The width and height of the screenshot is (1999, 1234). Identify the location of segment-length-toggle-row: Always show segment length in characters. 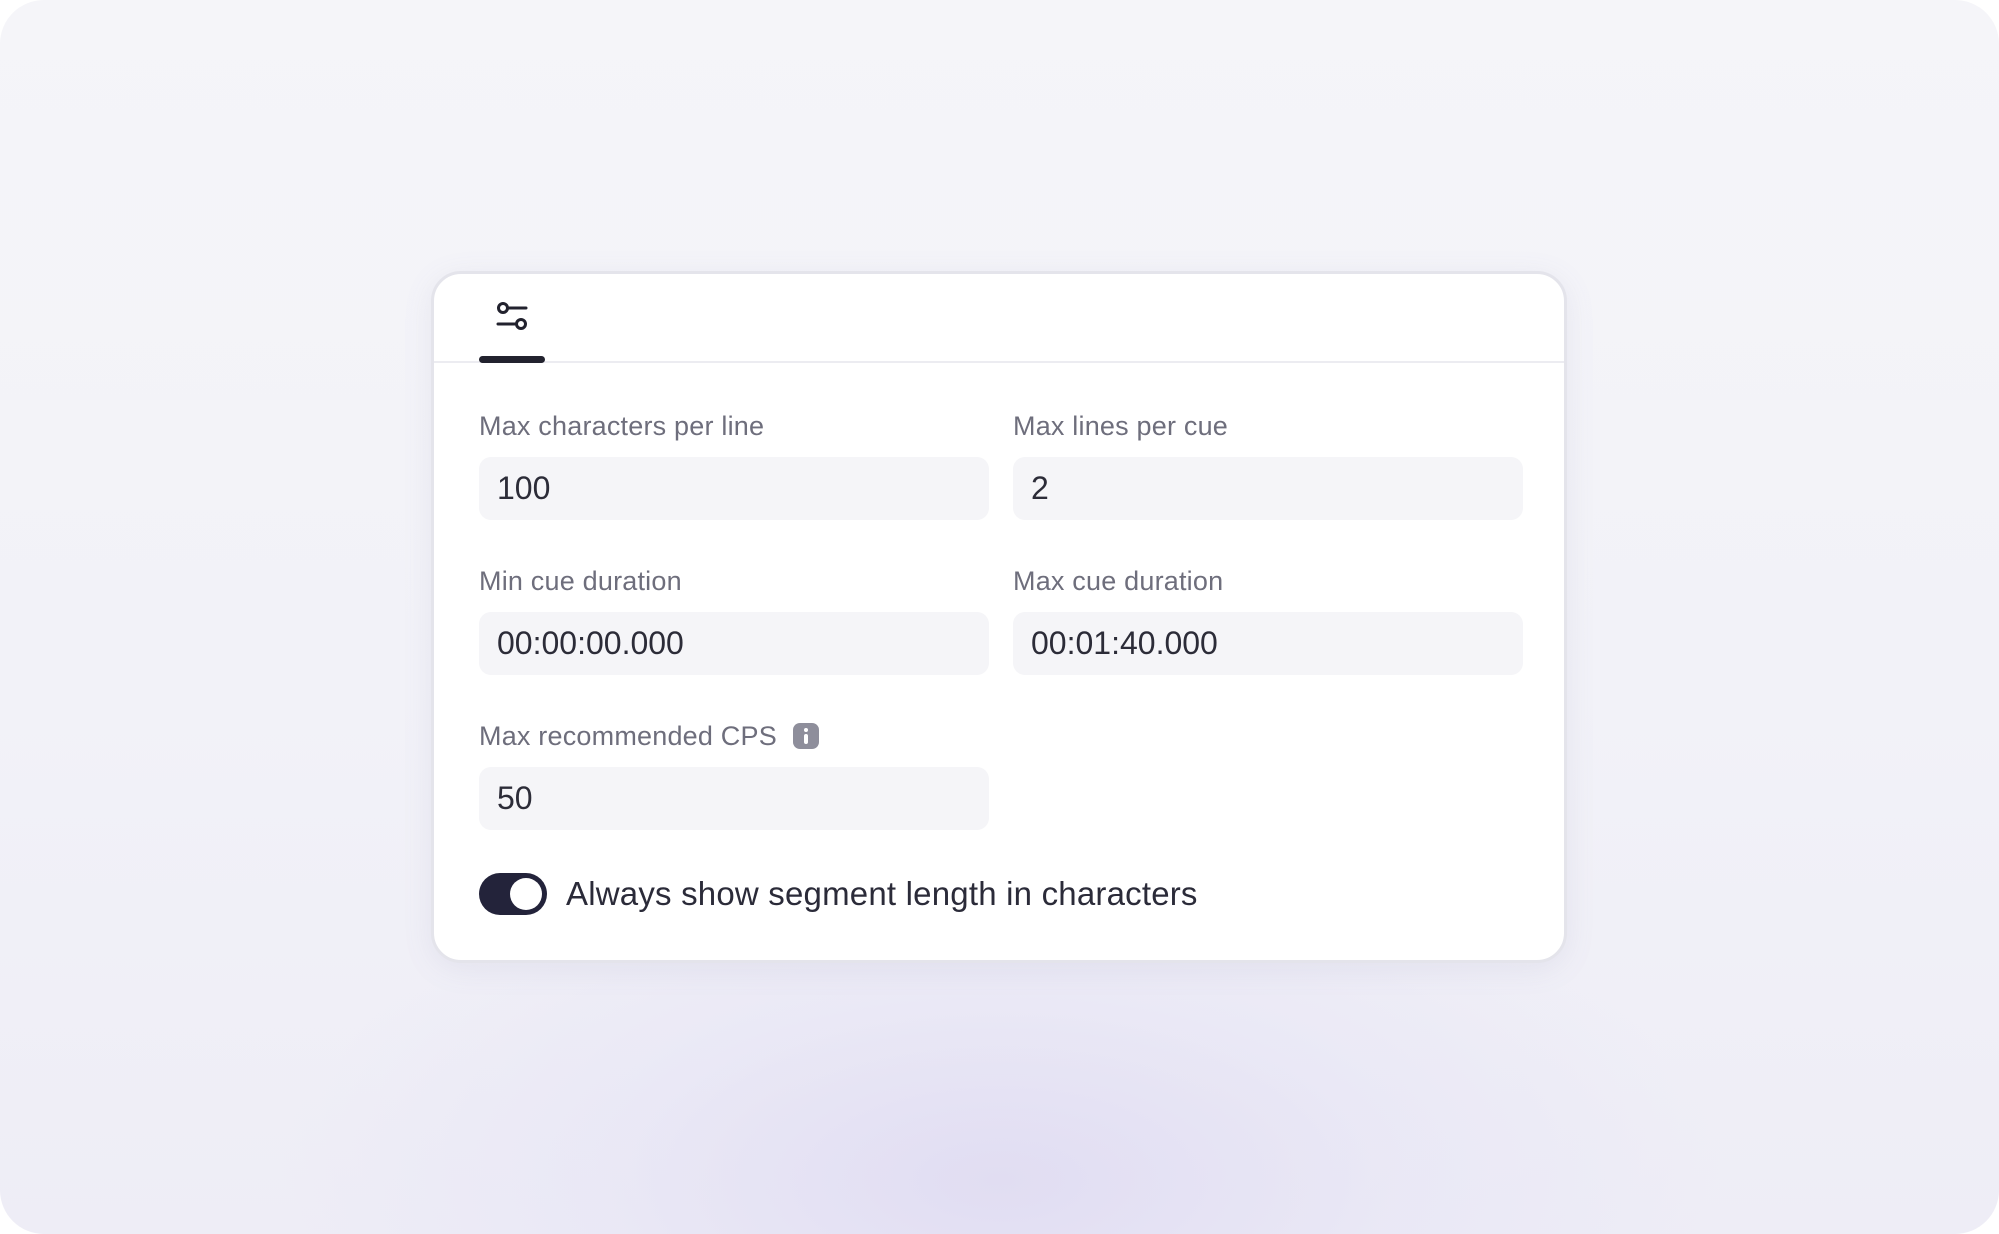
(838, 894).